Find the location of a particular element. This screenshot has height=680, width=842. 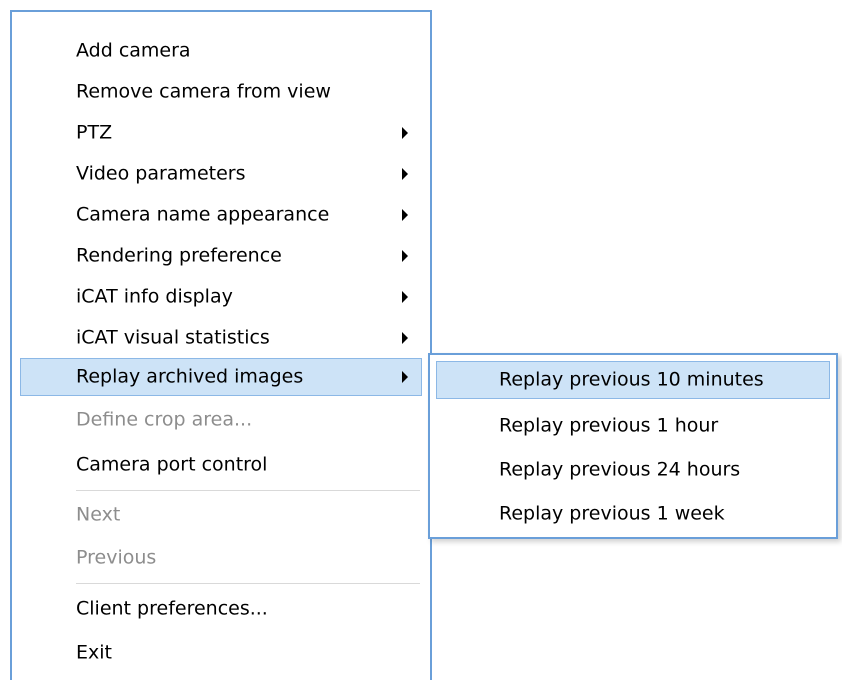

menu-item-camera-name-appearance: Camera name appearance is located at coordinates (221, 215).